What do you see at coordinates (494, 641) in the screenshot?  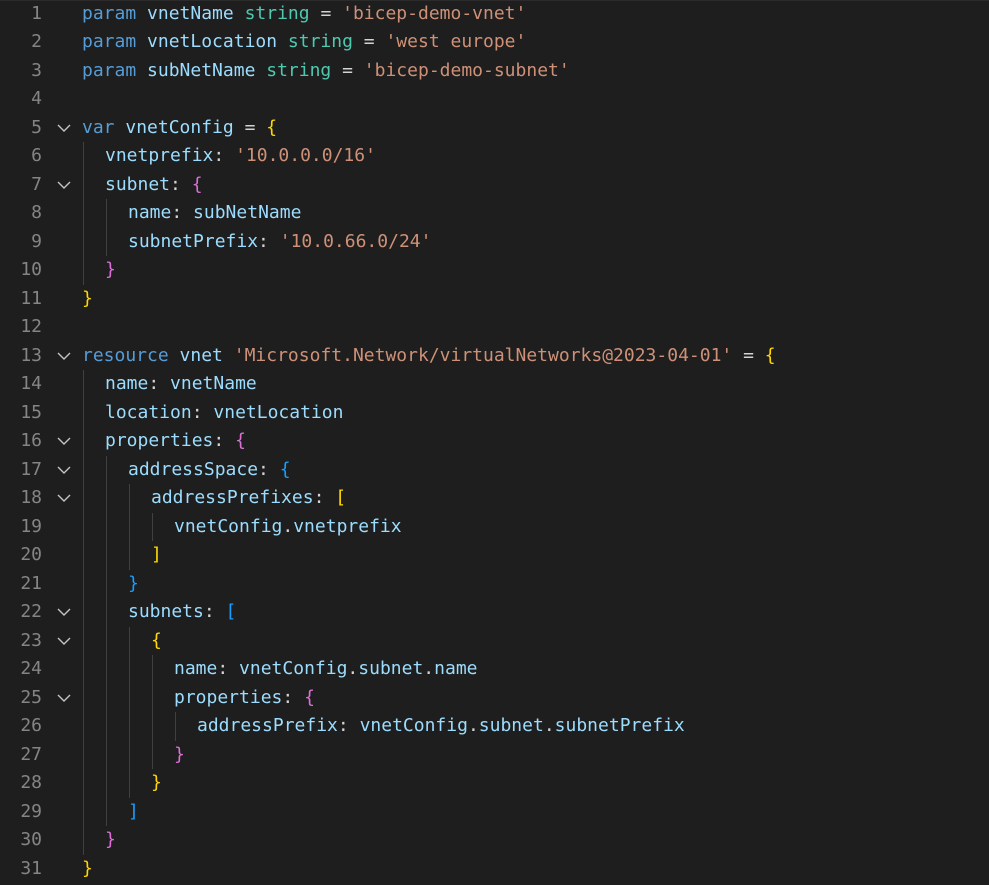 I see `code-line: 23 {` at bounding box center [494, 641].